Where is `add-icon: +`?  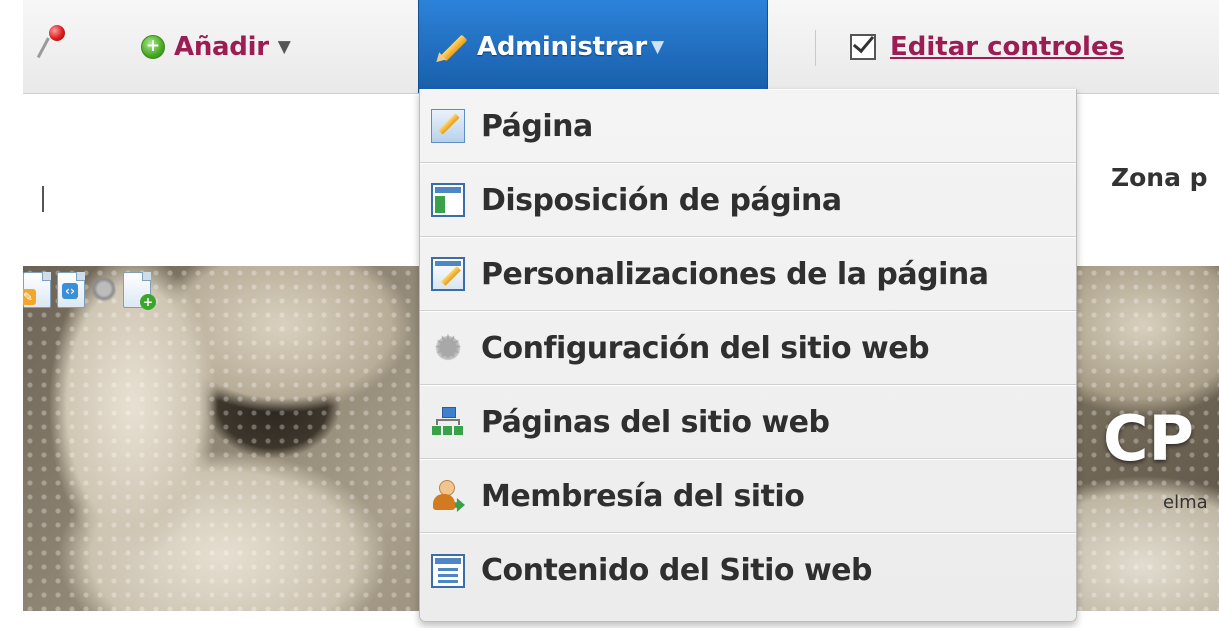
add-icon: + is located at coordinates (153, 46).